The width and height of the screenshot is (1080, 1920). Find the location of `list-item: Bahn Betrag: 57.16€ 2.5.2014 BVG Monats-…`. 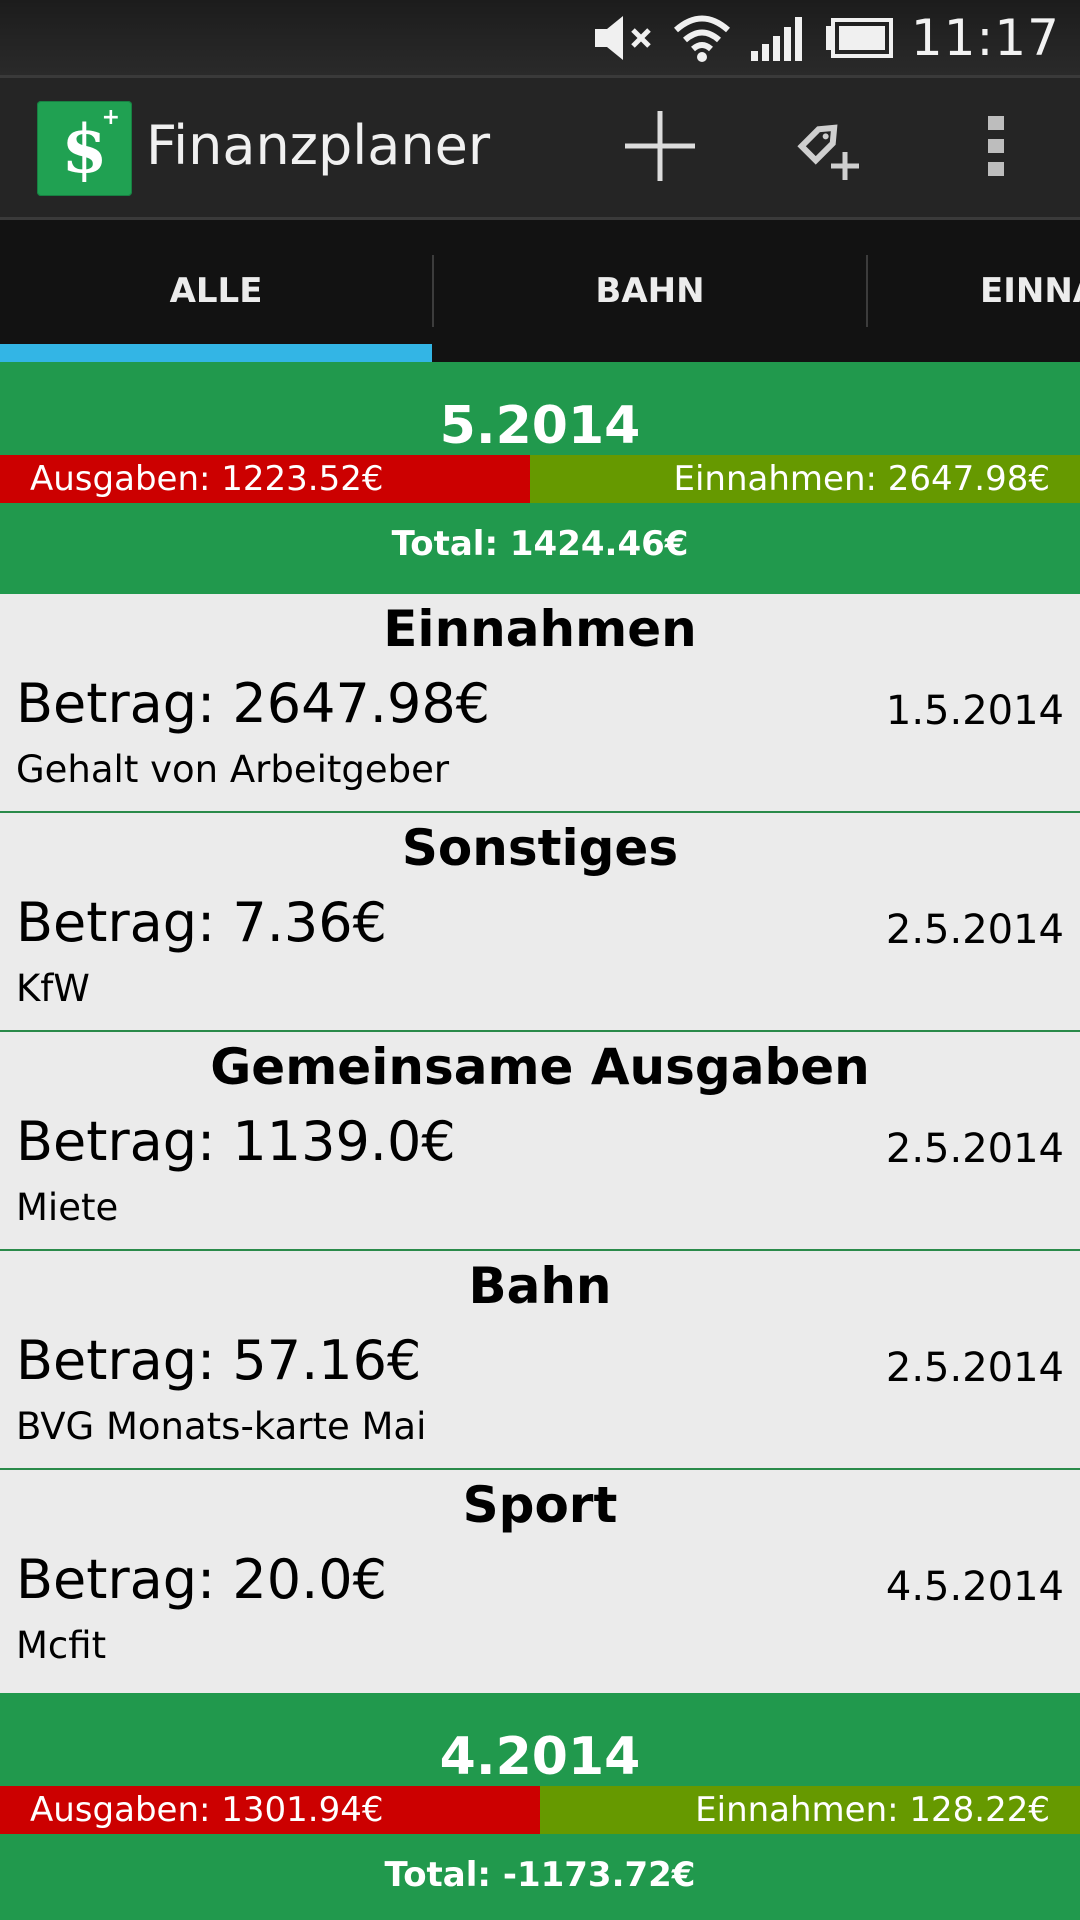

list-item: Bahn Betrag: 57.16€ 2.5.2014 BVG Monats-… is located at coordinates (540, 1360).